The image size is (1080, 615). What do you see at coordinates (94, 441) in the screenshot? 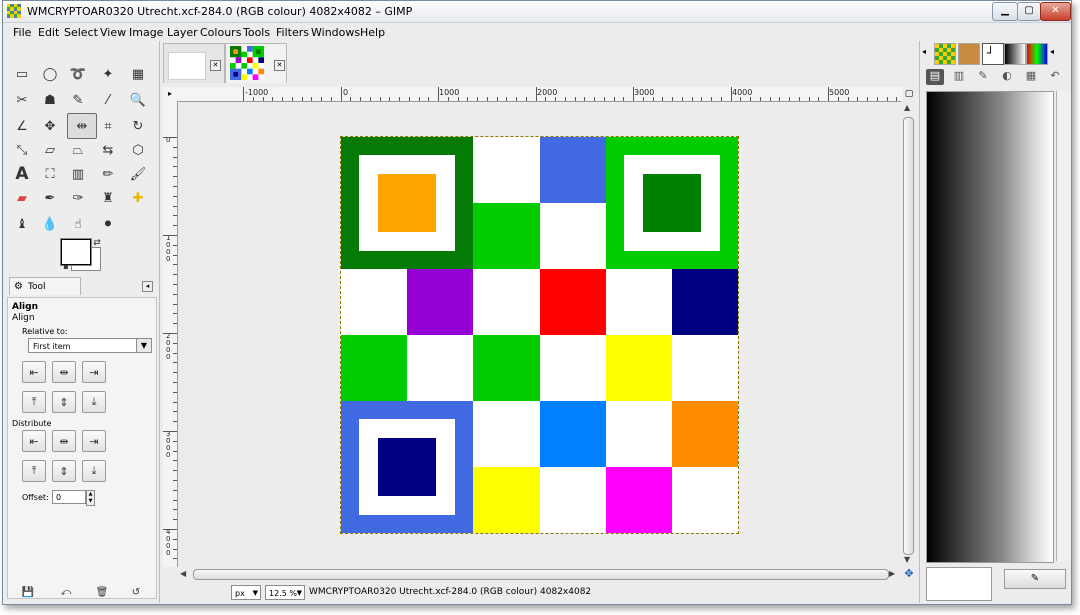
I see `distribute-right-button: ⇥` at bounding box center [94, 441].